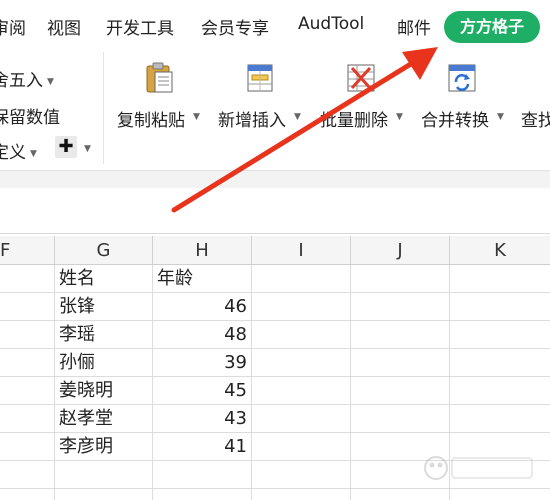  Describe the element at coordinates (162, 105) in the screenshot. I see `copy-paste-button: 复制粘贴 ▼` at that location.